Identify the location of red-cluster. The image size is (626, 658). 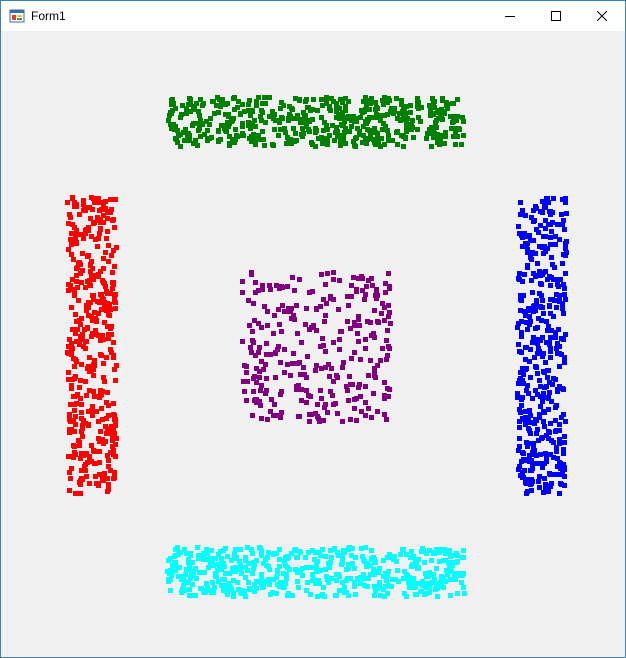
(92, 345).